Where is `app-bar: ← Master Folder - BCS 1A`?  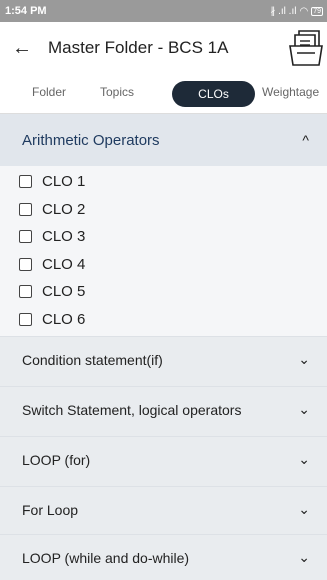
app-bar: ← Master Folder - BCS 1A is located at coordinates (163, 48).